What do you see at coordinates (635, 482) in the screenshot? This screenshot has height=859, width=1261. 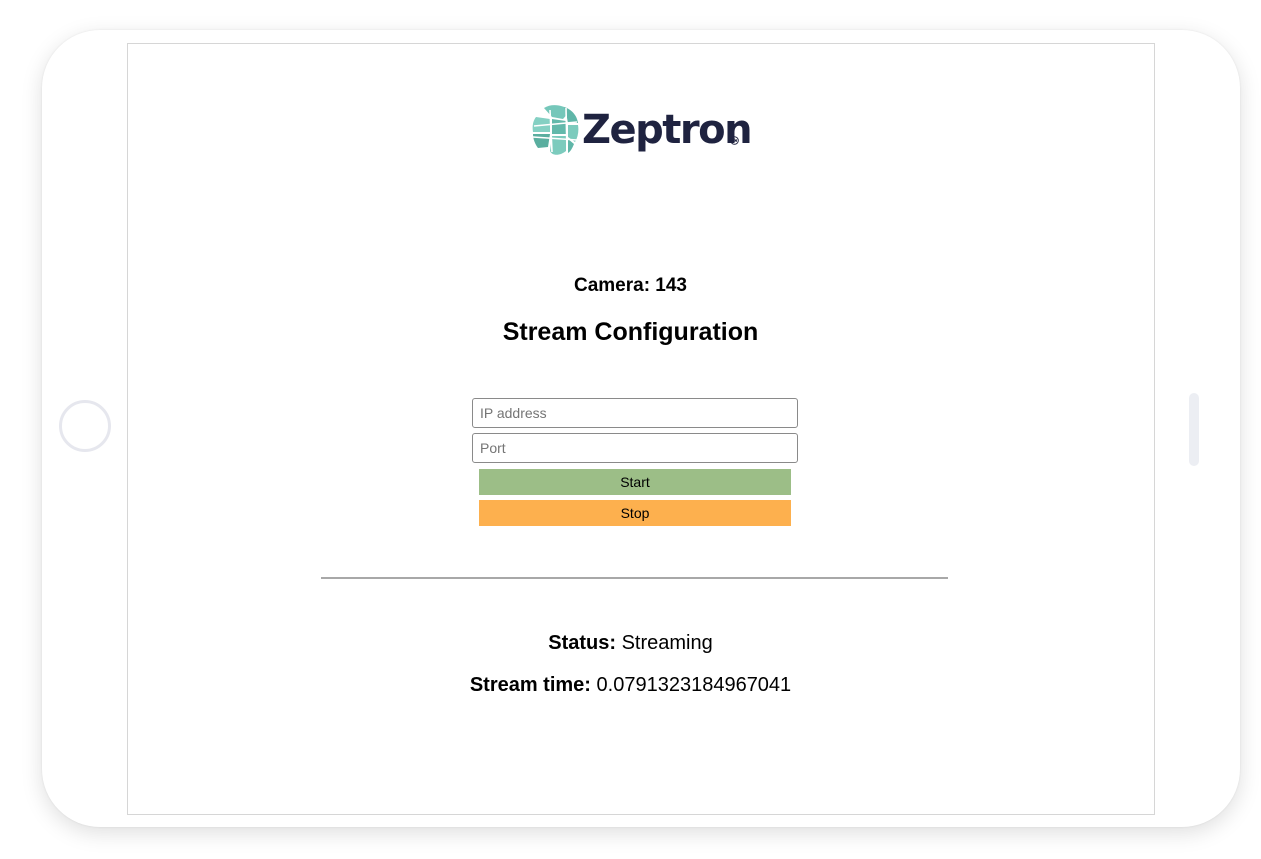 I see `start-button: Start` at bounding box center [635, 482].